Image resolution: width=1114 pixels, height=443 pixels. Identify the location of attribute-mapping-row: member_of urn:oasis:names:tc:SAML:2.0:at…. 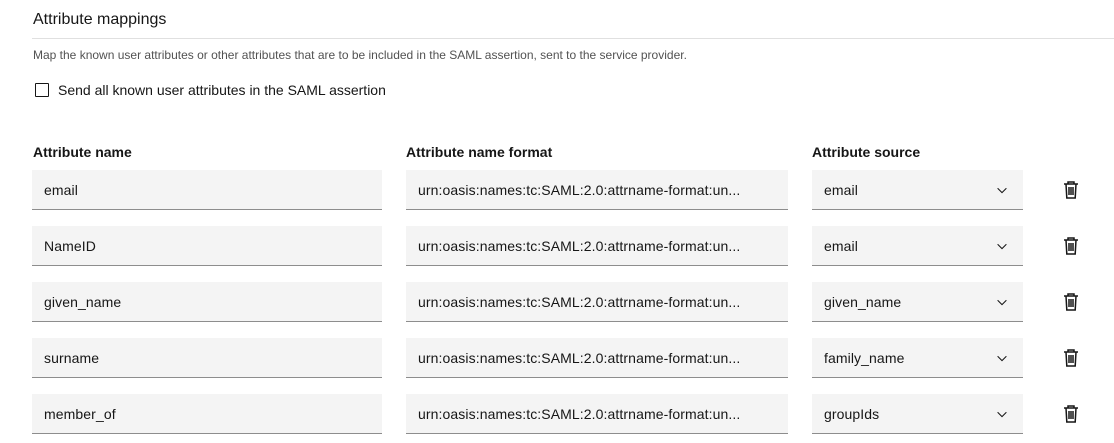
(557, 414).